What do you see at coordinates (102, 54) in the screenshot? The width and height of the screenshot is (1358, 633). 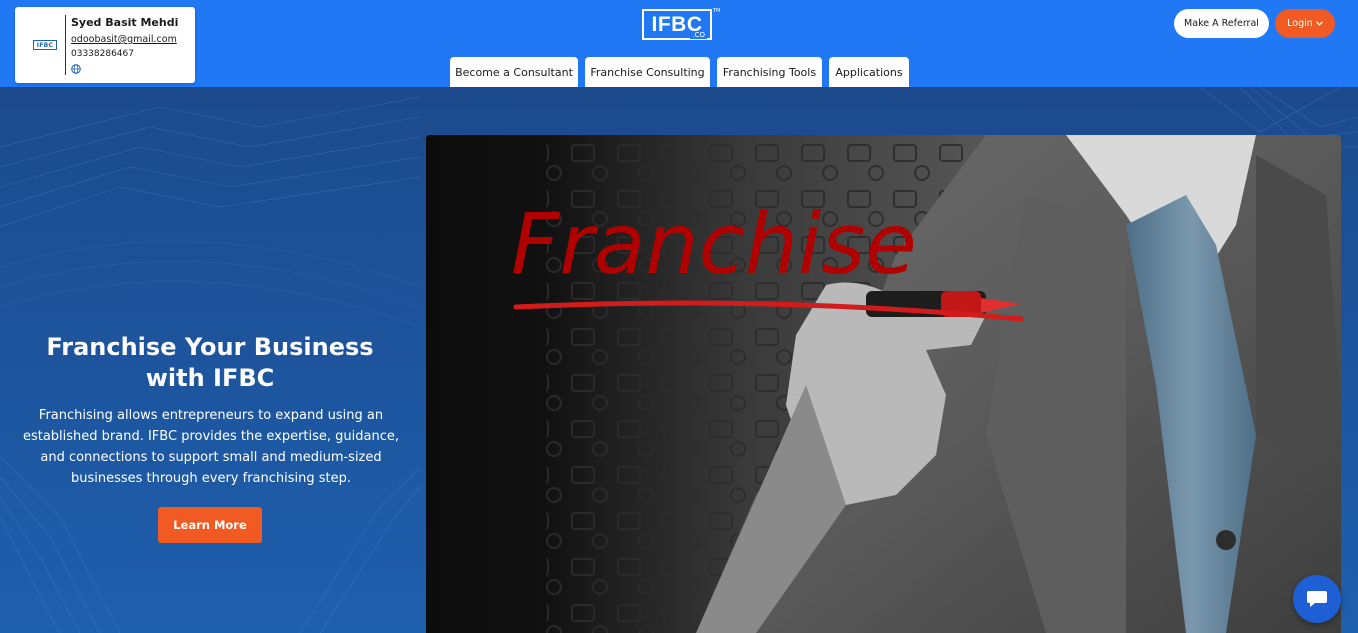 I see `contact-phone: 03338286467` at bounding box center [102, 54].